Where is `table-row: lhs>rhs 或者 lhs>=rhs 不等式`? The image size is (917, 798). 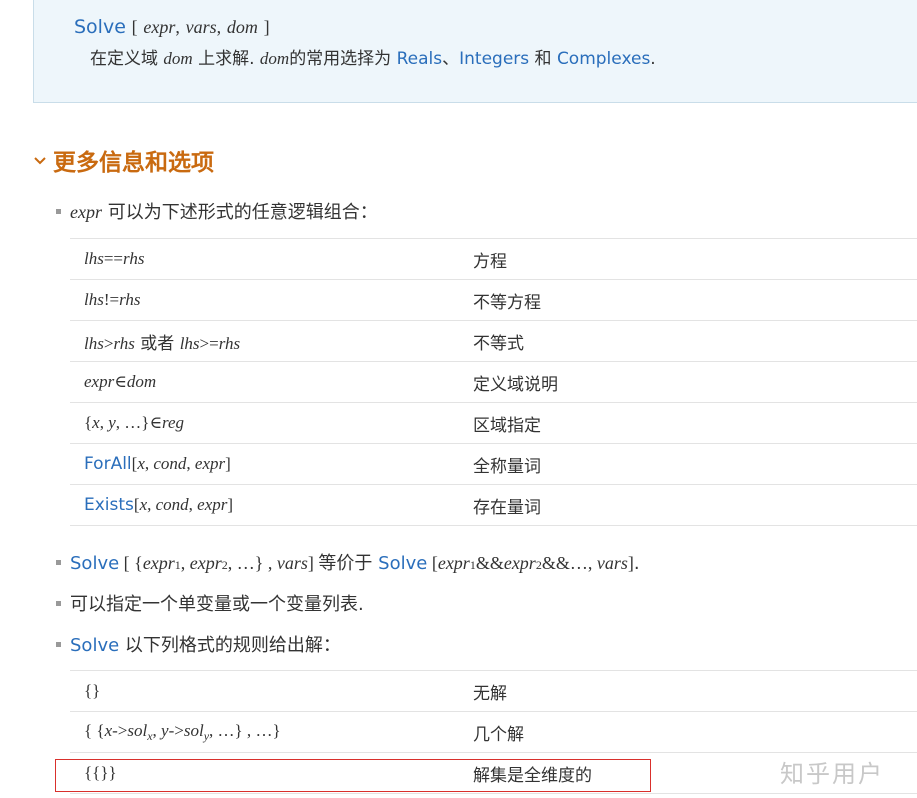 table-row: lhs>rhs 或者 lhs>=rhs 不等式 is located at coordinates (493, 341).